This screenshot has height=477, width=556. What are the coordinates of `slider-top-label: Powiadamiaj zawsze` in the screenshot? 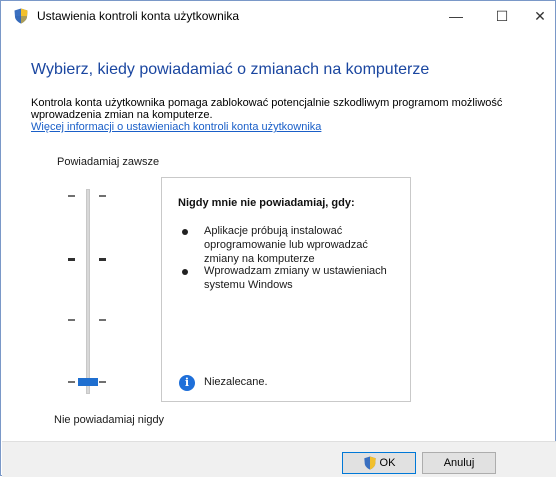 It's located at (108, 162).